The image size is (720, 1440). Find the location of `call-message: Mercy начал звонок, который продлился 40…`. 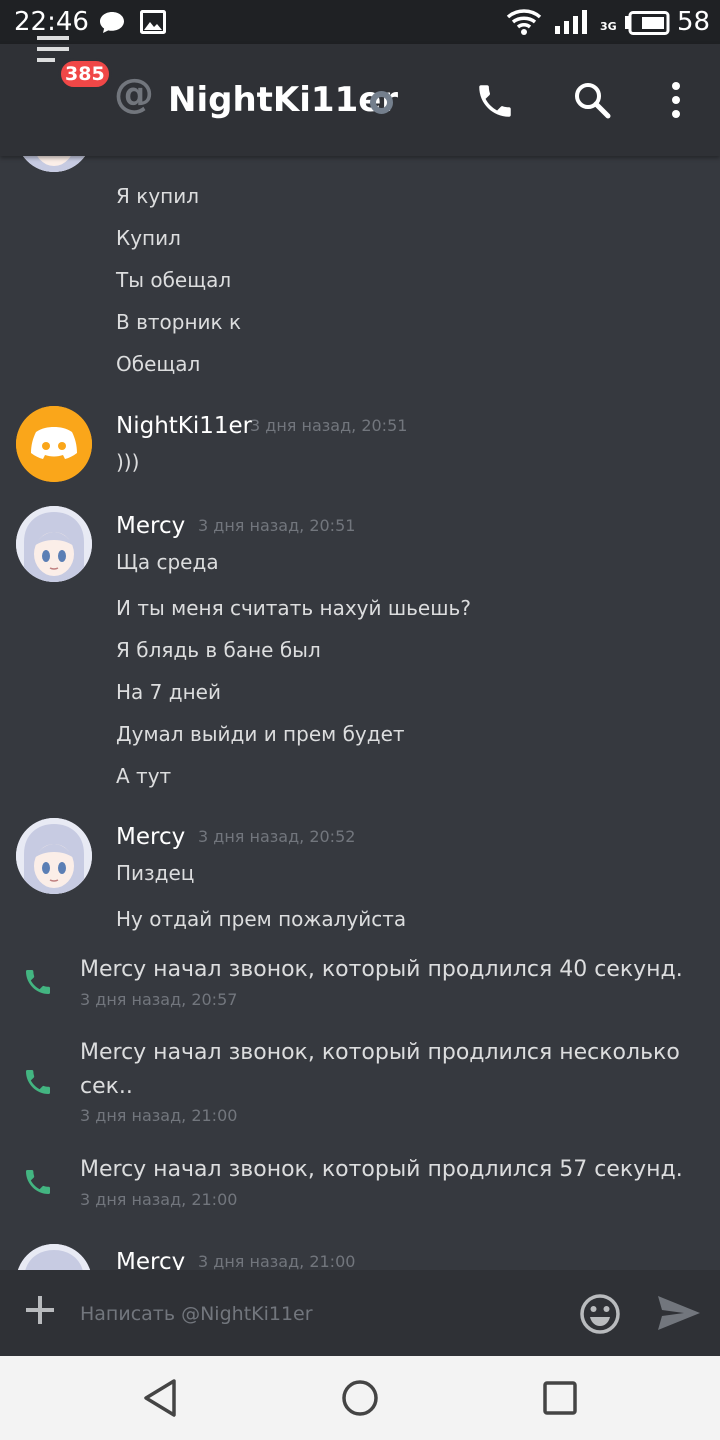

call-message: Mercy начал звонок, который продлился 40… is located at coordinates (381, 969).